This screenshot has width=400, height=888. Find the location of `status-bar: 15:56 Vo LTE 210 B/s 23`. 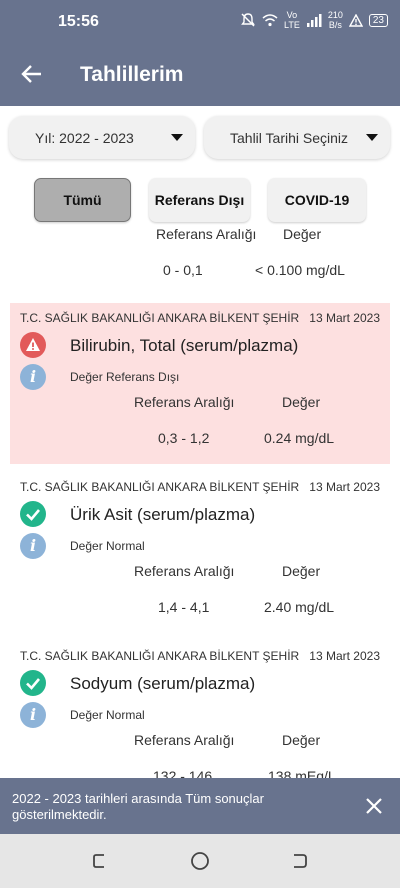

status-bar: 15:56 Vo LTE 210 B/s 23 is located at coordinates (200, 22).